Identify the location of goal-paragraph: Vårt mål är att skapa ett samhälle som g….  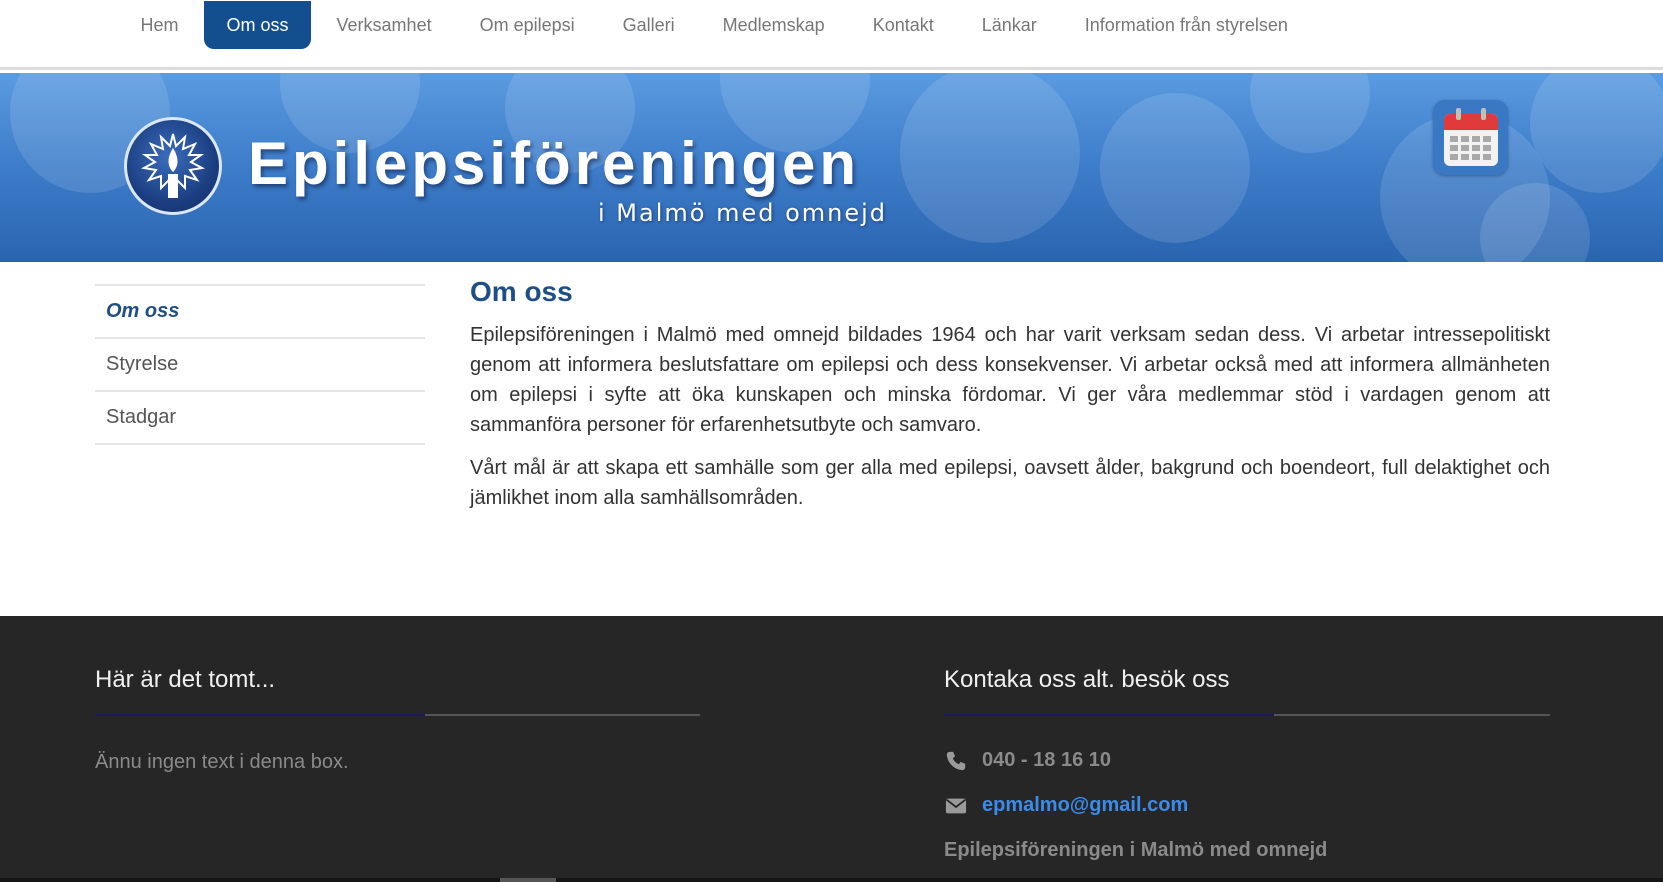
(1010, 483).